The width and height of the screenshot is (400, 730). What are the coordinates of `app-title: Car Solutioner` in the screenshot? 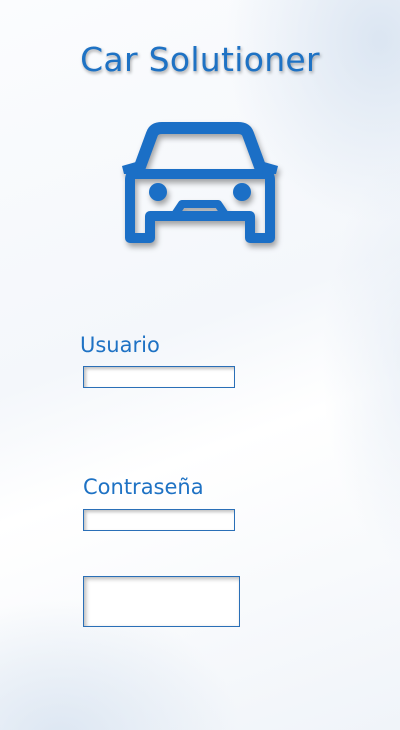 It's located at (200, 59).